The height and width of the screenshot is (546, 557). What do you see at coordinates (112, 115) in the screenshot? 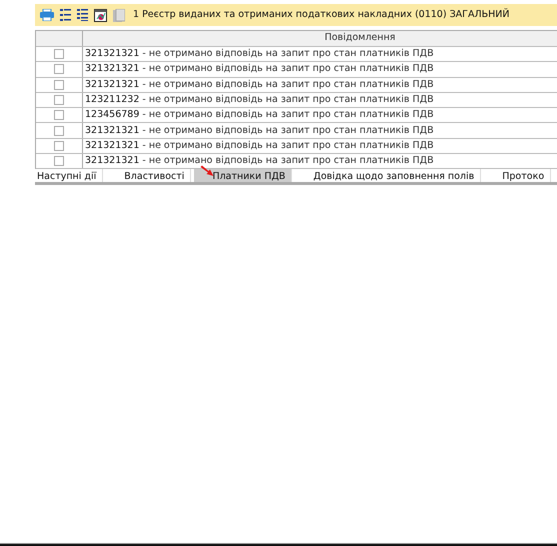
I see `taxpayer-number: 123456789` at bounding box center [112, 115].